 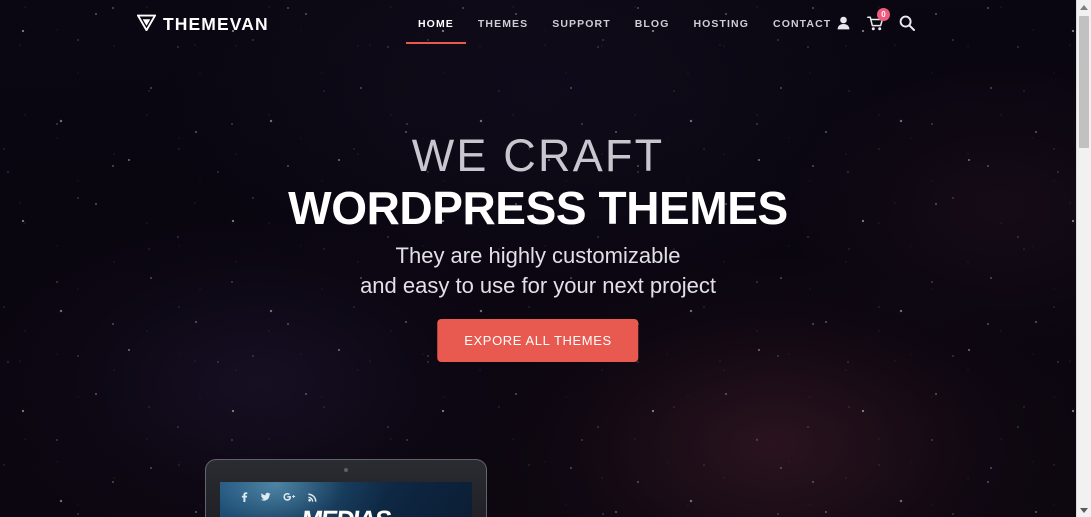 What do you see at coordinates (538, 340) in the screenshot?
I see `explore-all-themes-button: EXPORE ALL THEMES` at bounding box center [538, 340].